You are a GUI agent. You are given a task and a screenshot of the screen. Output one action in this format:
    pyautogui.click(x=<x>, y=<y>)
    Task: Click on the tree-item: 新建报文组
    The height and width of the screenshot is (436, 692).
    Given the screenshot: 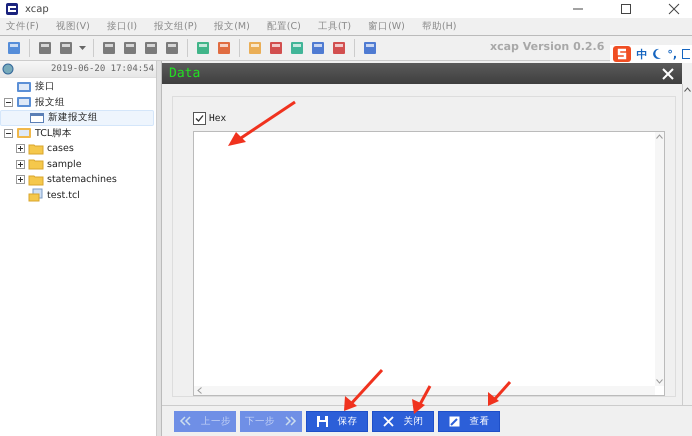 What is the action you would take?
    pyautogui.click(x=73, y=117)
    